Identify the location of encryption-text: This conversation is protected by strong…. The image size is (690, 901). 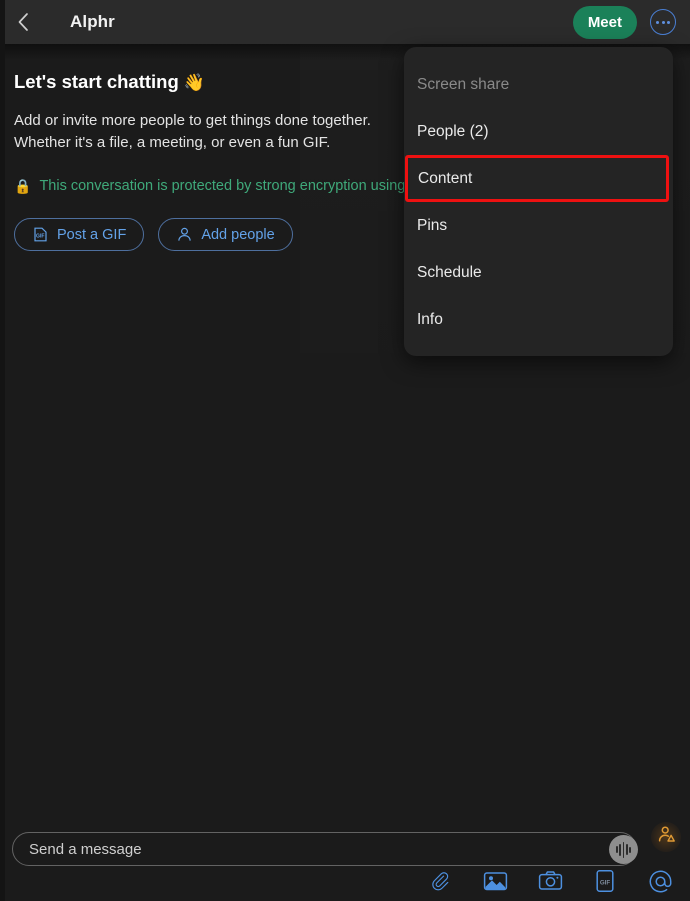
(222, 186).